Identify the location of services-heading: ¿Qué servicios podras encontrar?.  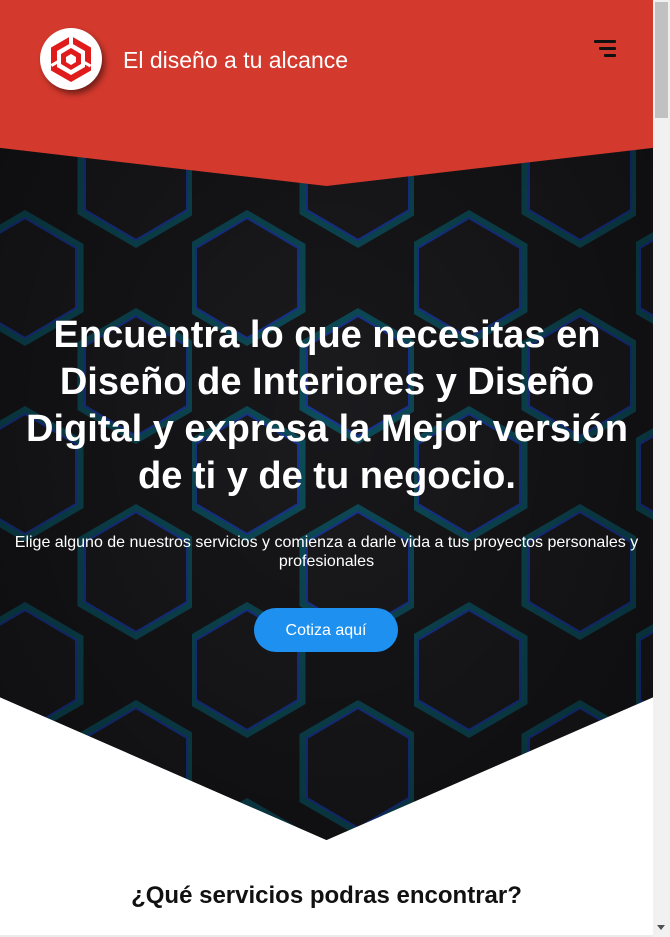
(326, 895).